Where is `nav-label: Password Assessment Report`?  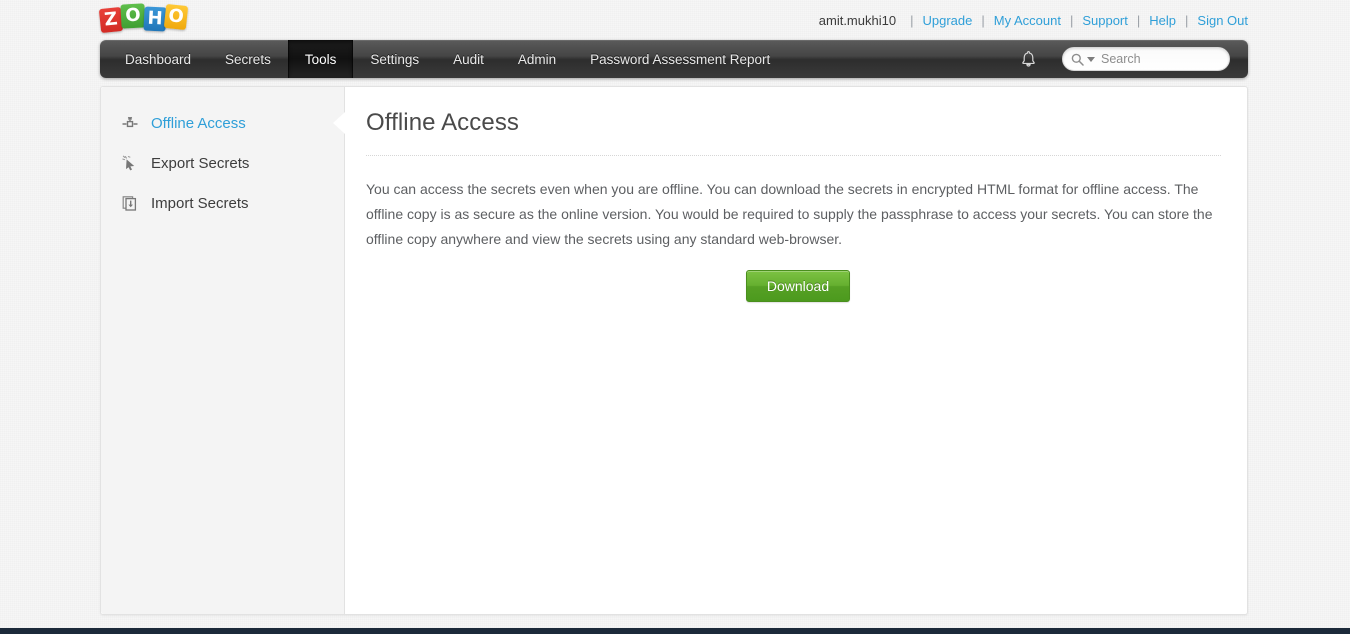 nav-label: Password Assessment Report is located at coordinates (680, 59).